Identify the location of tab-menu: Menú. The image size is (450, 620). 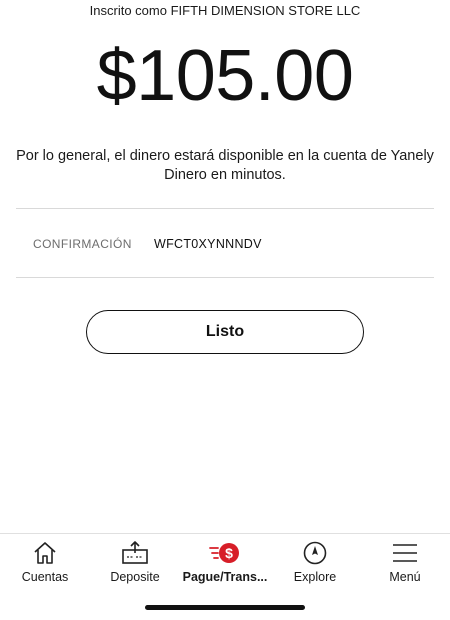
(405, 564).